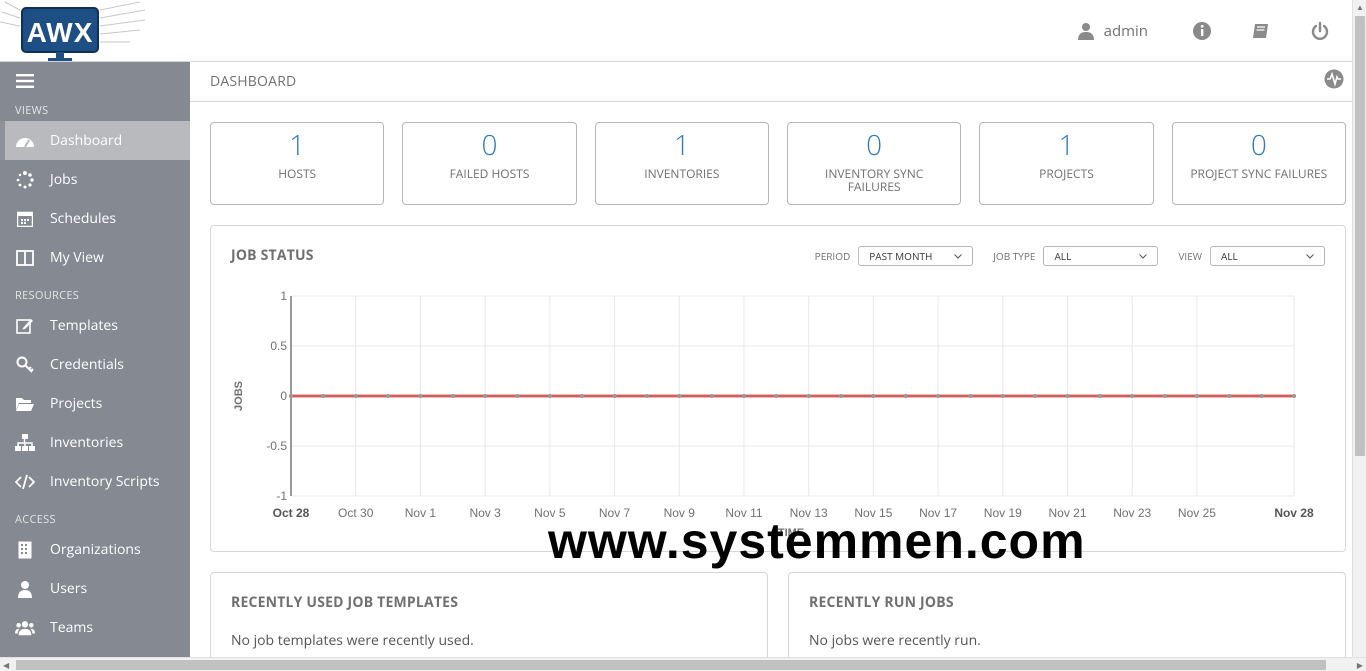  I want to click on sidebar-item-users: Users, so click(95, 588).